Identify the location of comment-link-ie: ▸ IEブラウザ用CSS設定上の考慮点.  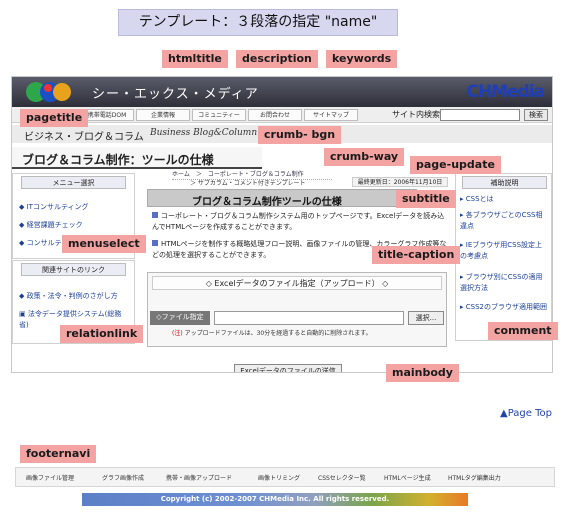
(504, 251).